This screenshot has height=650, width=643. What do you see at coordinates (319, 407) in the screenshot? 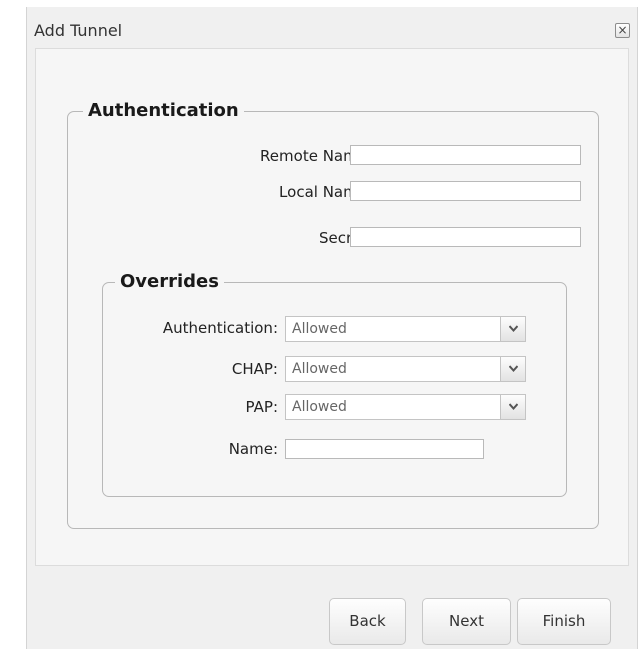
I see `pap-value: Allowed` at bounding box center [319, 407].